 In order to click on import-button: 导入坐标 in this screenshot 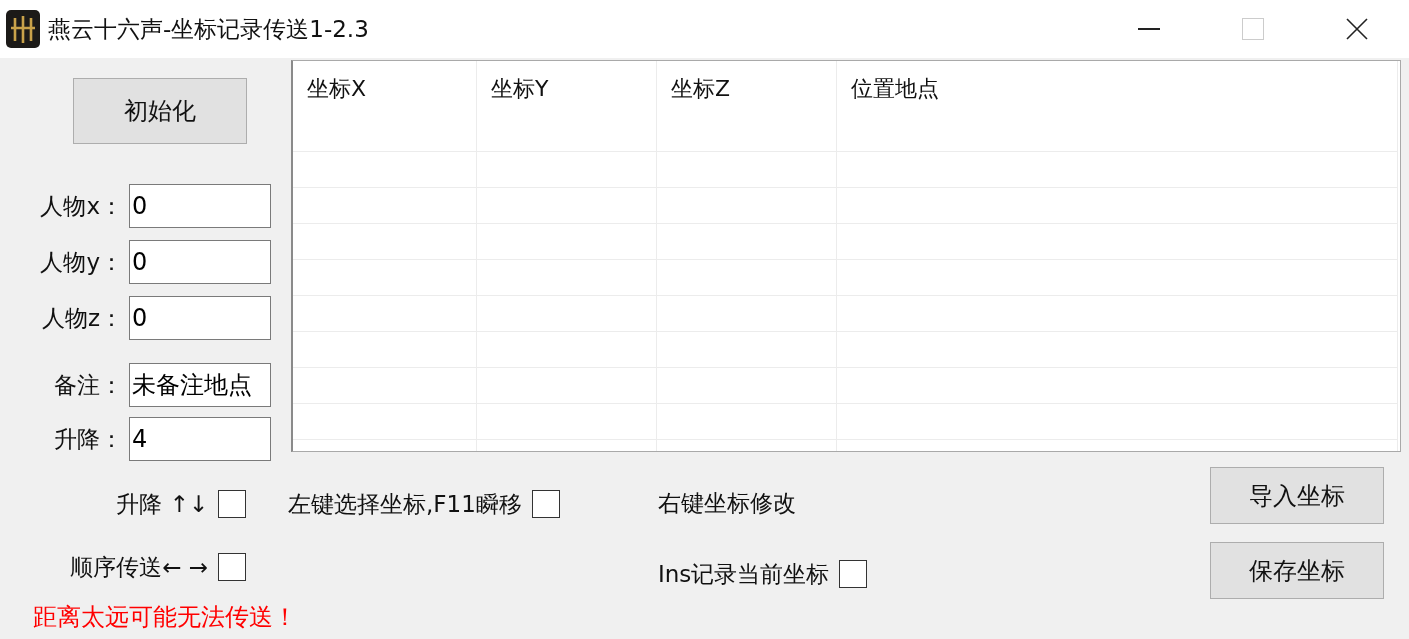, I will do `click(1297, 495)`.